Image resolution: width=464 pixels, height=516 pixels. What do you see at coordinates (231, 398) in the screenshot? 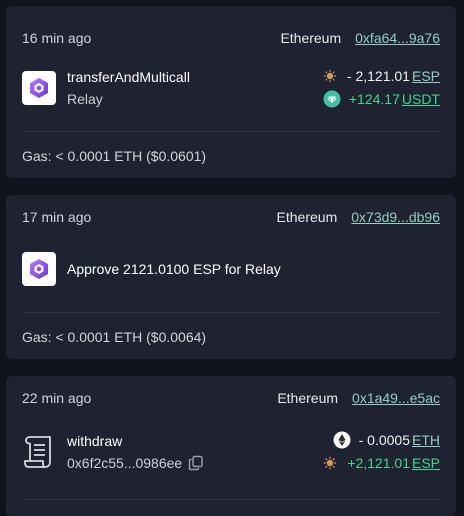
I see `card-header: 22 min ago Ethereum 0x1a49...e5ac` at bounding box center [231, 398].